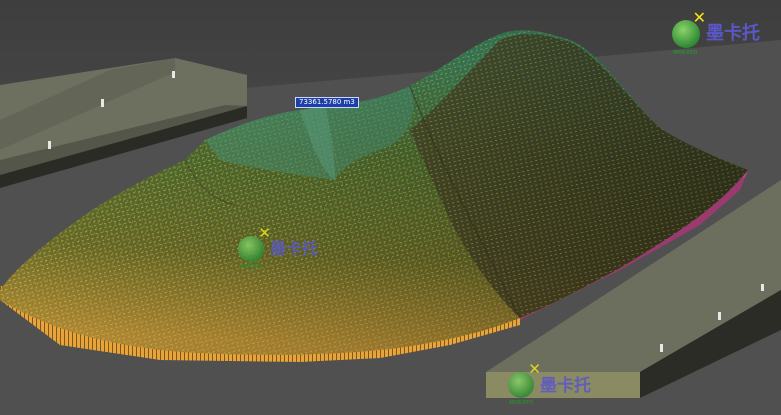 This screenshot has height=415, width=781. I want to click on watermark-logo-center: ✕ MOKATO 墨卡托, so click(278, 247).